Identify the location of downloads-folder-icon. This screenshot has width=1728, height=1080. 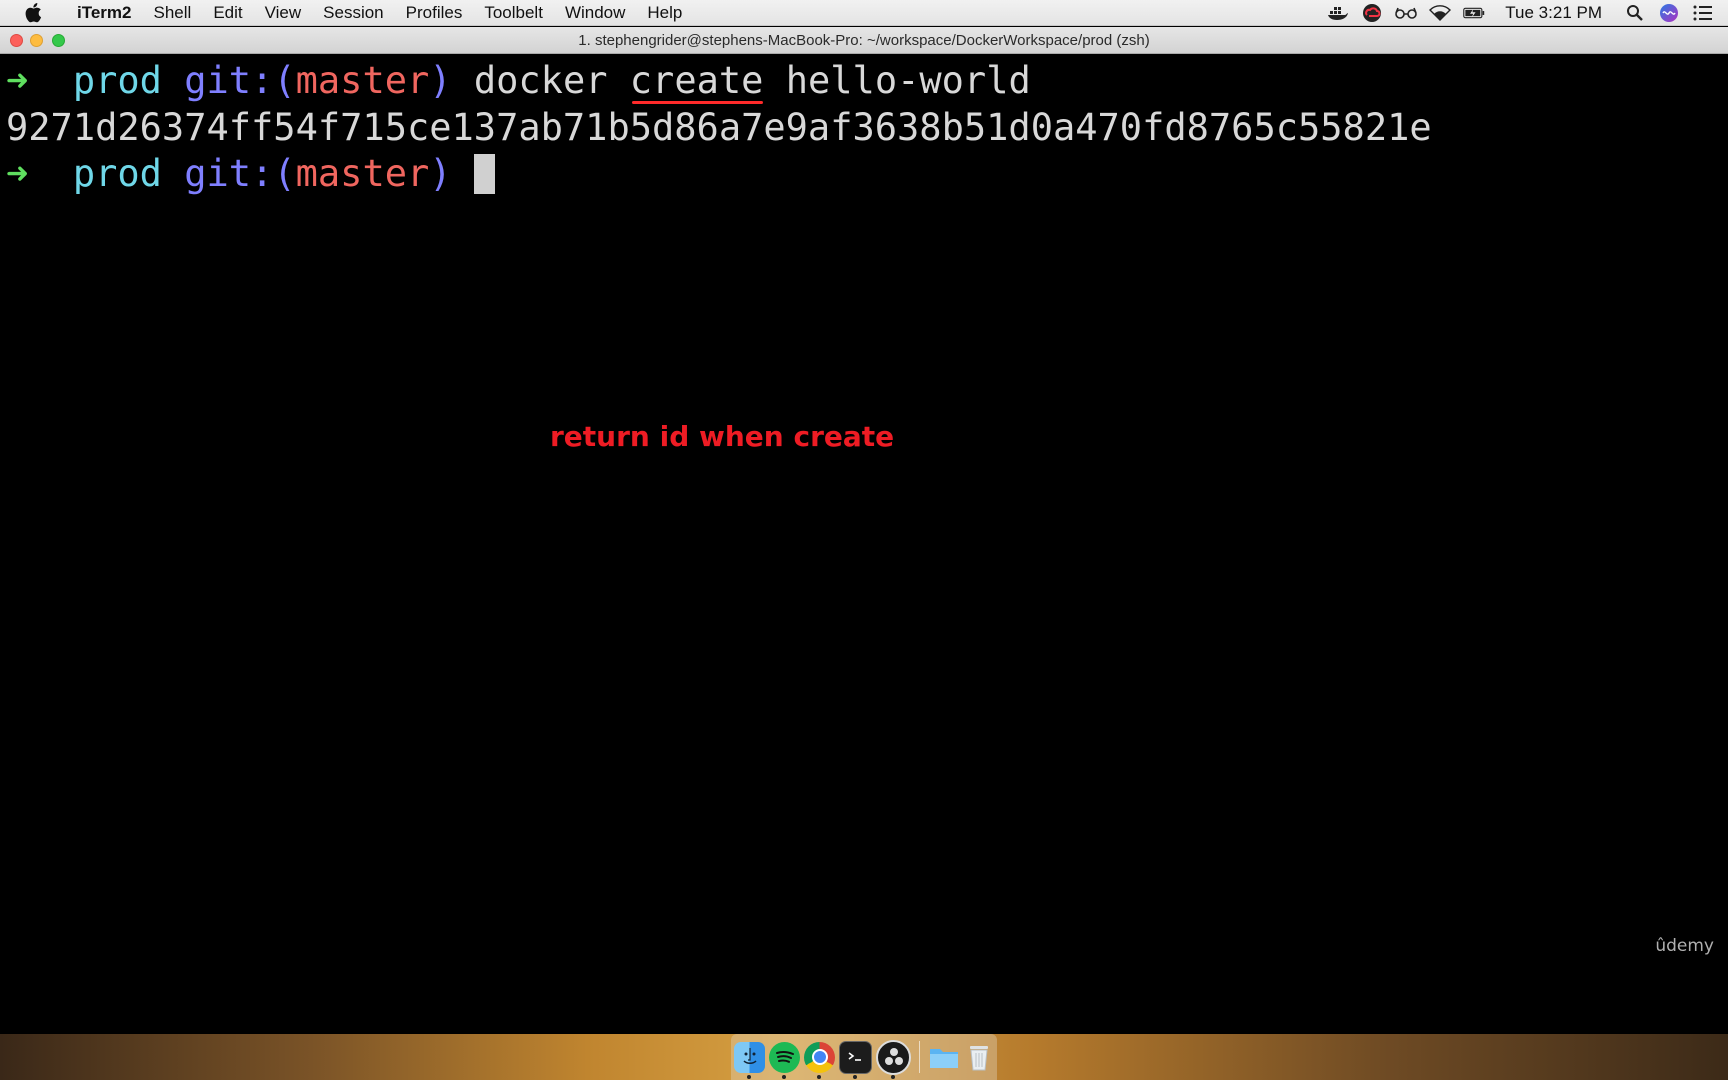
(943, 1057).